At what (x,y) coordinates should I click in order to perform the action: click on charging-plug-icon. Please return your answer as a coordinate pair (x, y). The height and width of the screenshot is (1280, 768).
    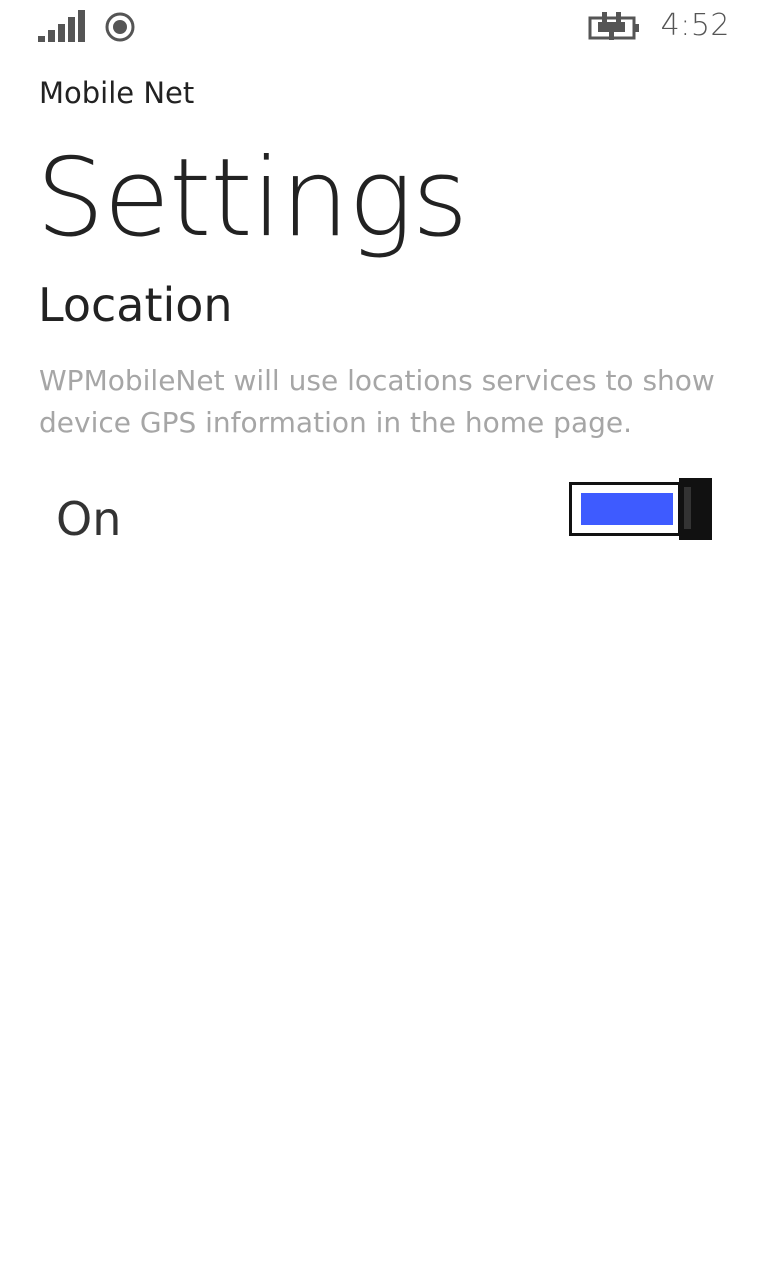
    Looking at the image, I should click on (613, 26).